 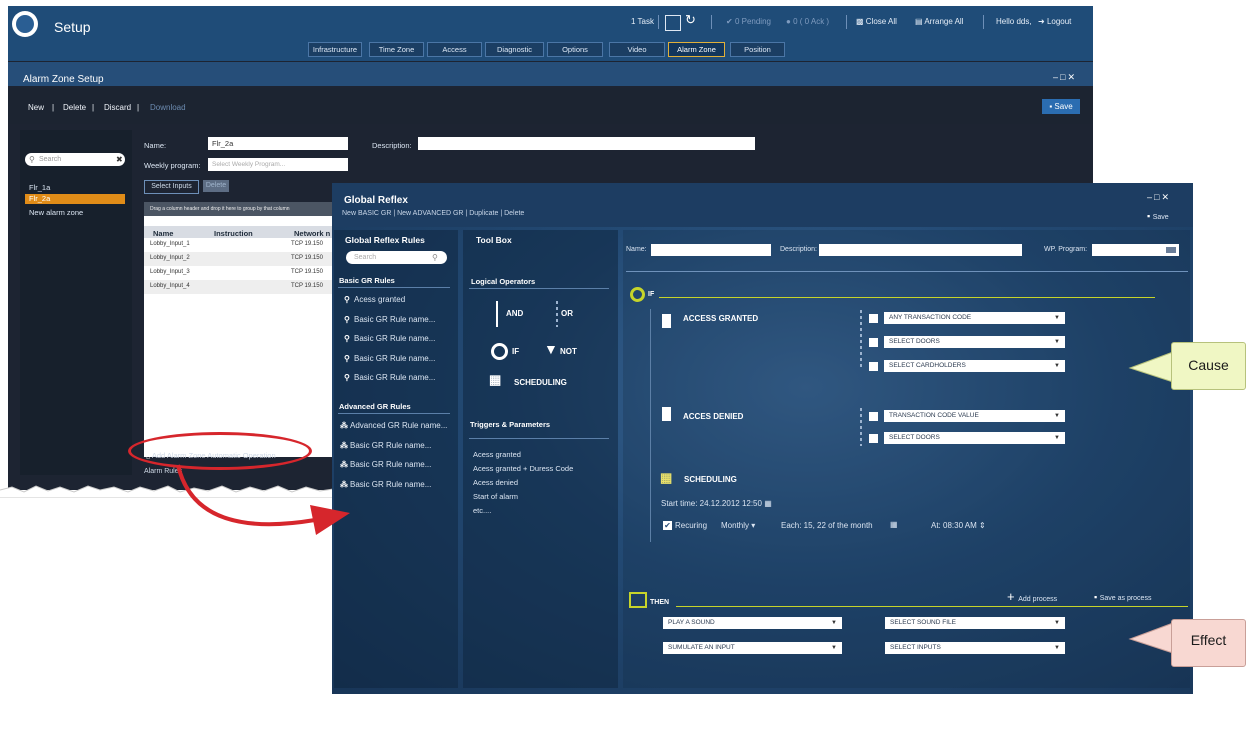 I want to click on frequency-select: Monthly ▾, so click(x=738, y=525).